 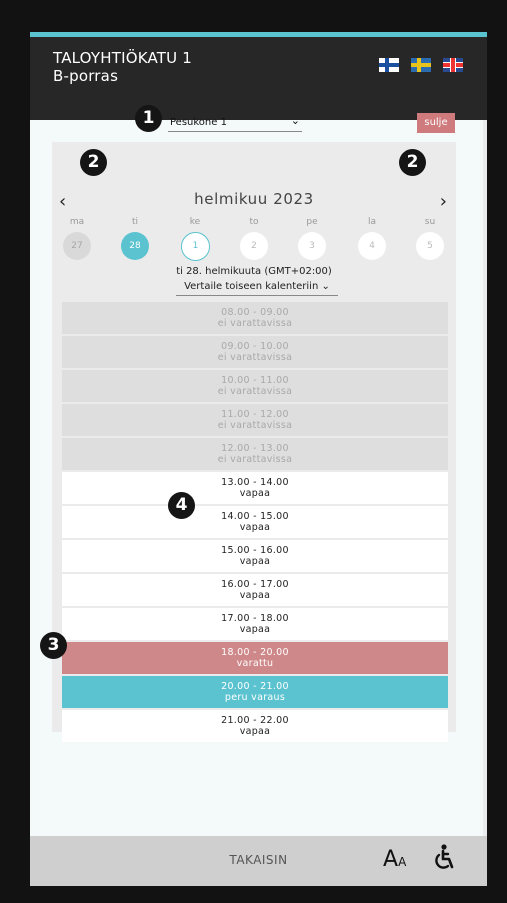 What do you see at coordinates (255, 686) in the screenshot?
I see `slot-time: 20.00 - 21.00` at bounding box center [255, 686].